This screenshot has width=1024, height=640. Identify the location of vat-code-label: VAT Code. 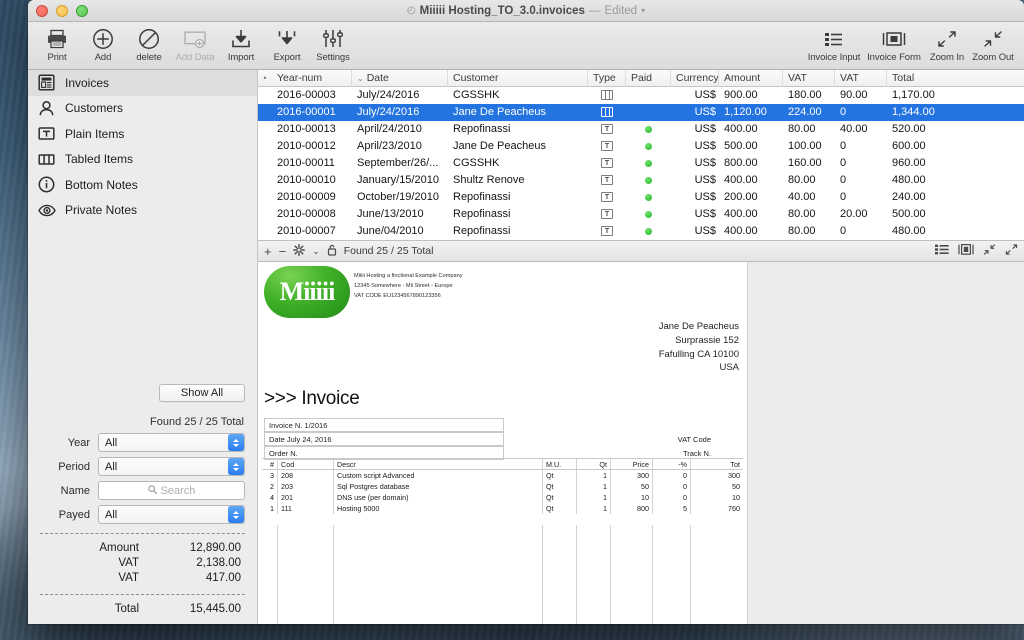
(694, 439).